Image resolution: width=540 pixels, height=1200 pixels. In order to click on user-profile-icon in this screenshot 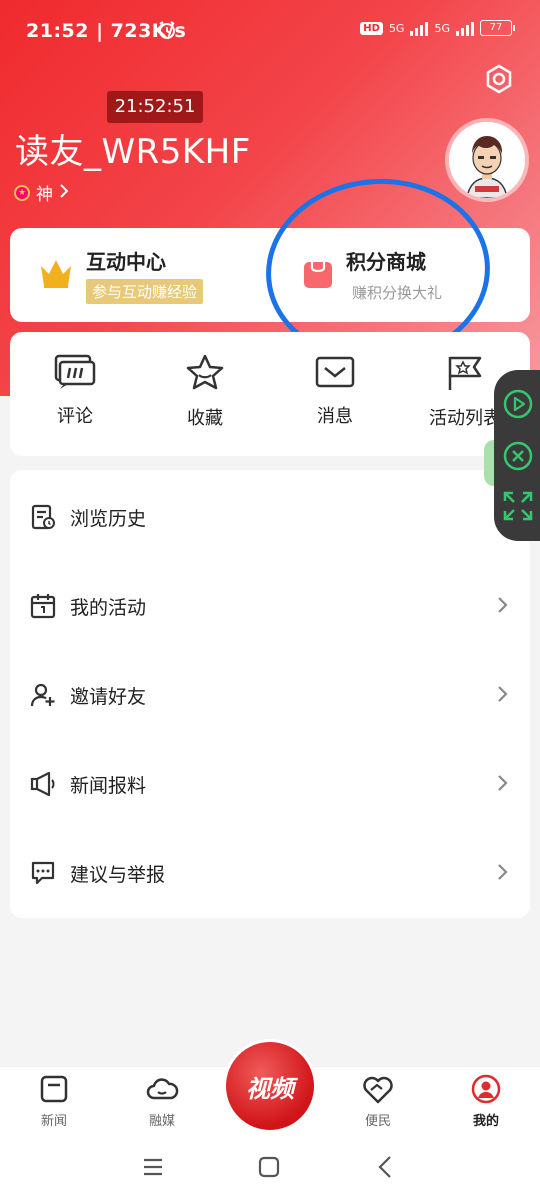, I will do `click(486, 1091)`.